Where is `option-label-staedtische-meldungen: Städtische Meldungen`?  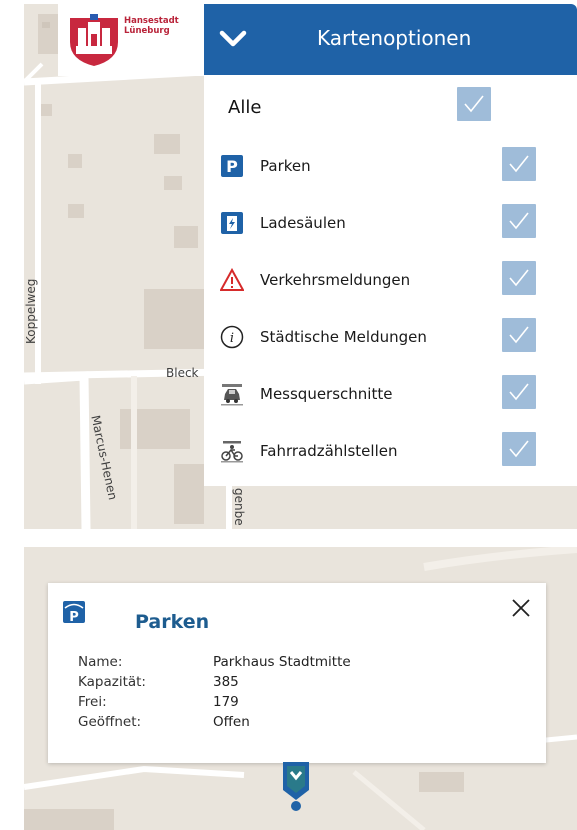 option-label-staedtische-meldungen: Städtische Meldungen is located at coordinates (343, 337).